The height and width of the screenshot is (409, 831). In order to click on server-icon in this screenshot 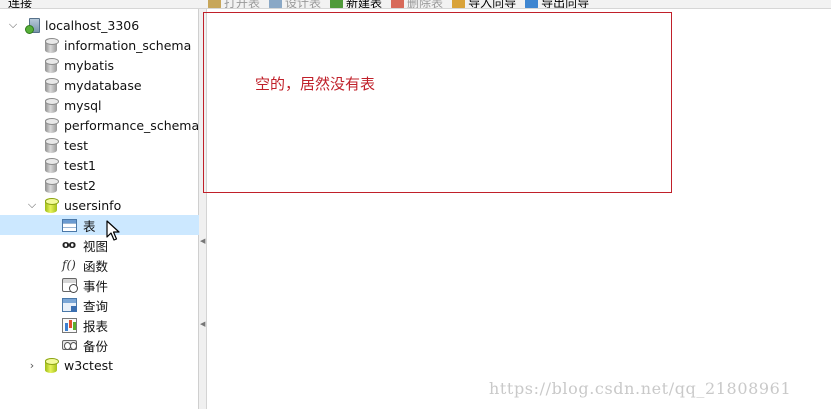, I will do `click(32, 25)`.